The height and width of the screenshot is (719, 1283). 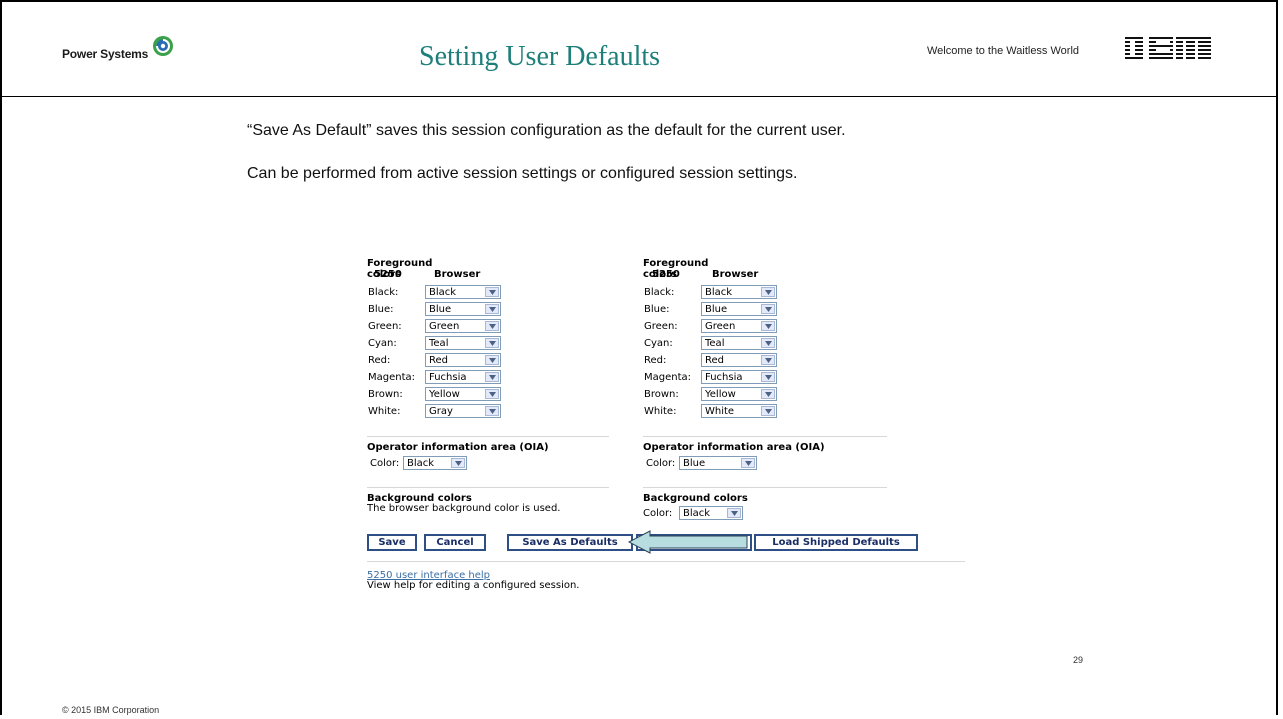 I want to click on browser-color-value: Black, so click(x=443, y=292).